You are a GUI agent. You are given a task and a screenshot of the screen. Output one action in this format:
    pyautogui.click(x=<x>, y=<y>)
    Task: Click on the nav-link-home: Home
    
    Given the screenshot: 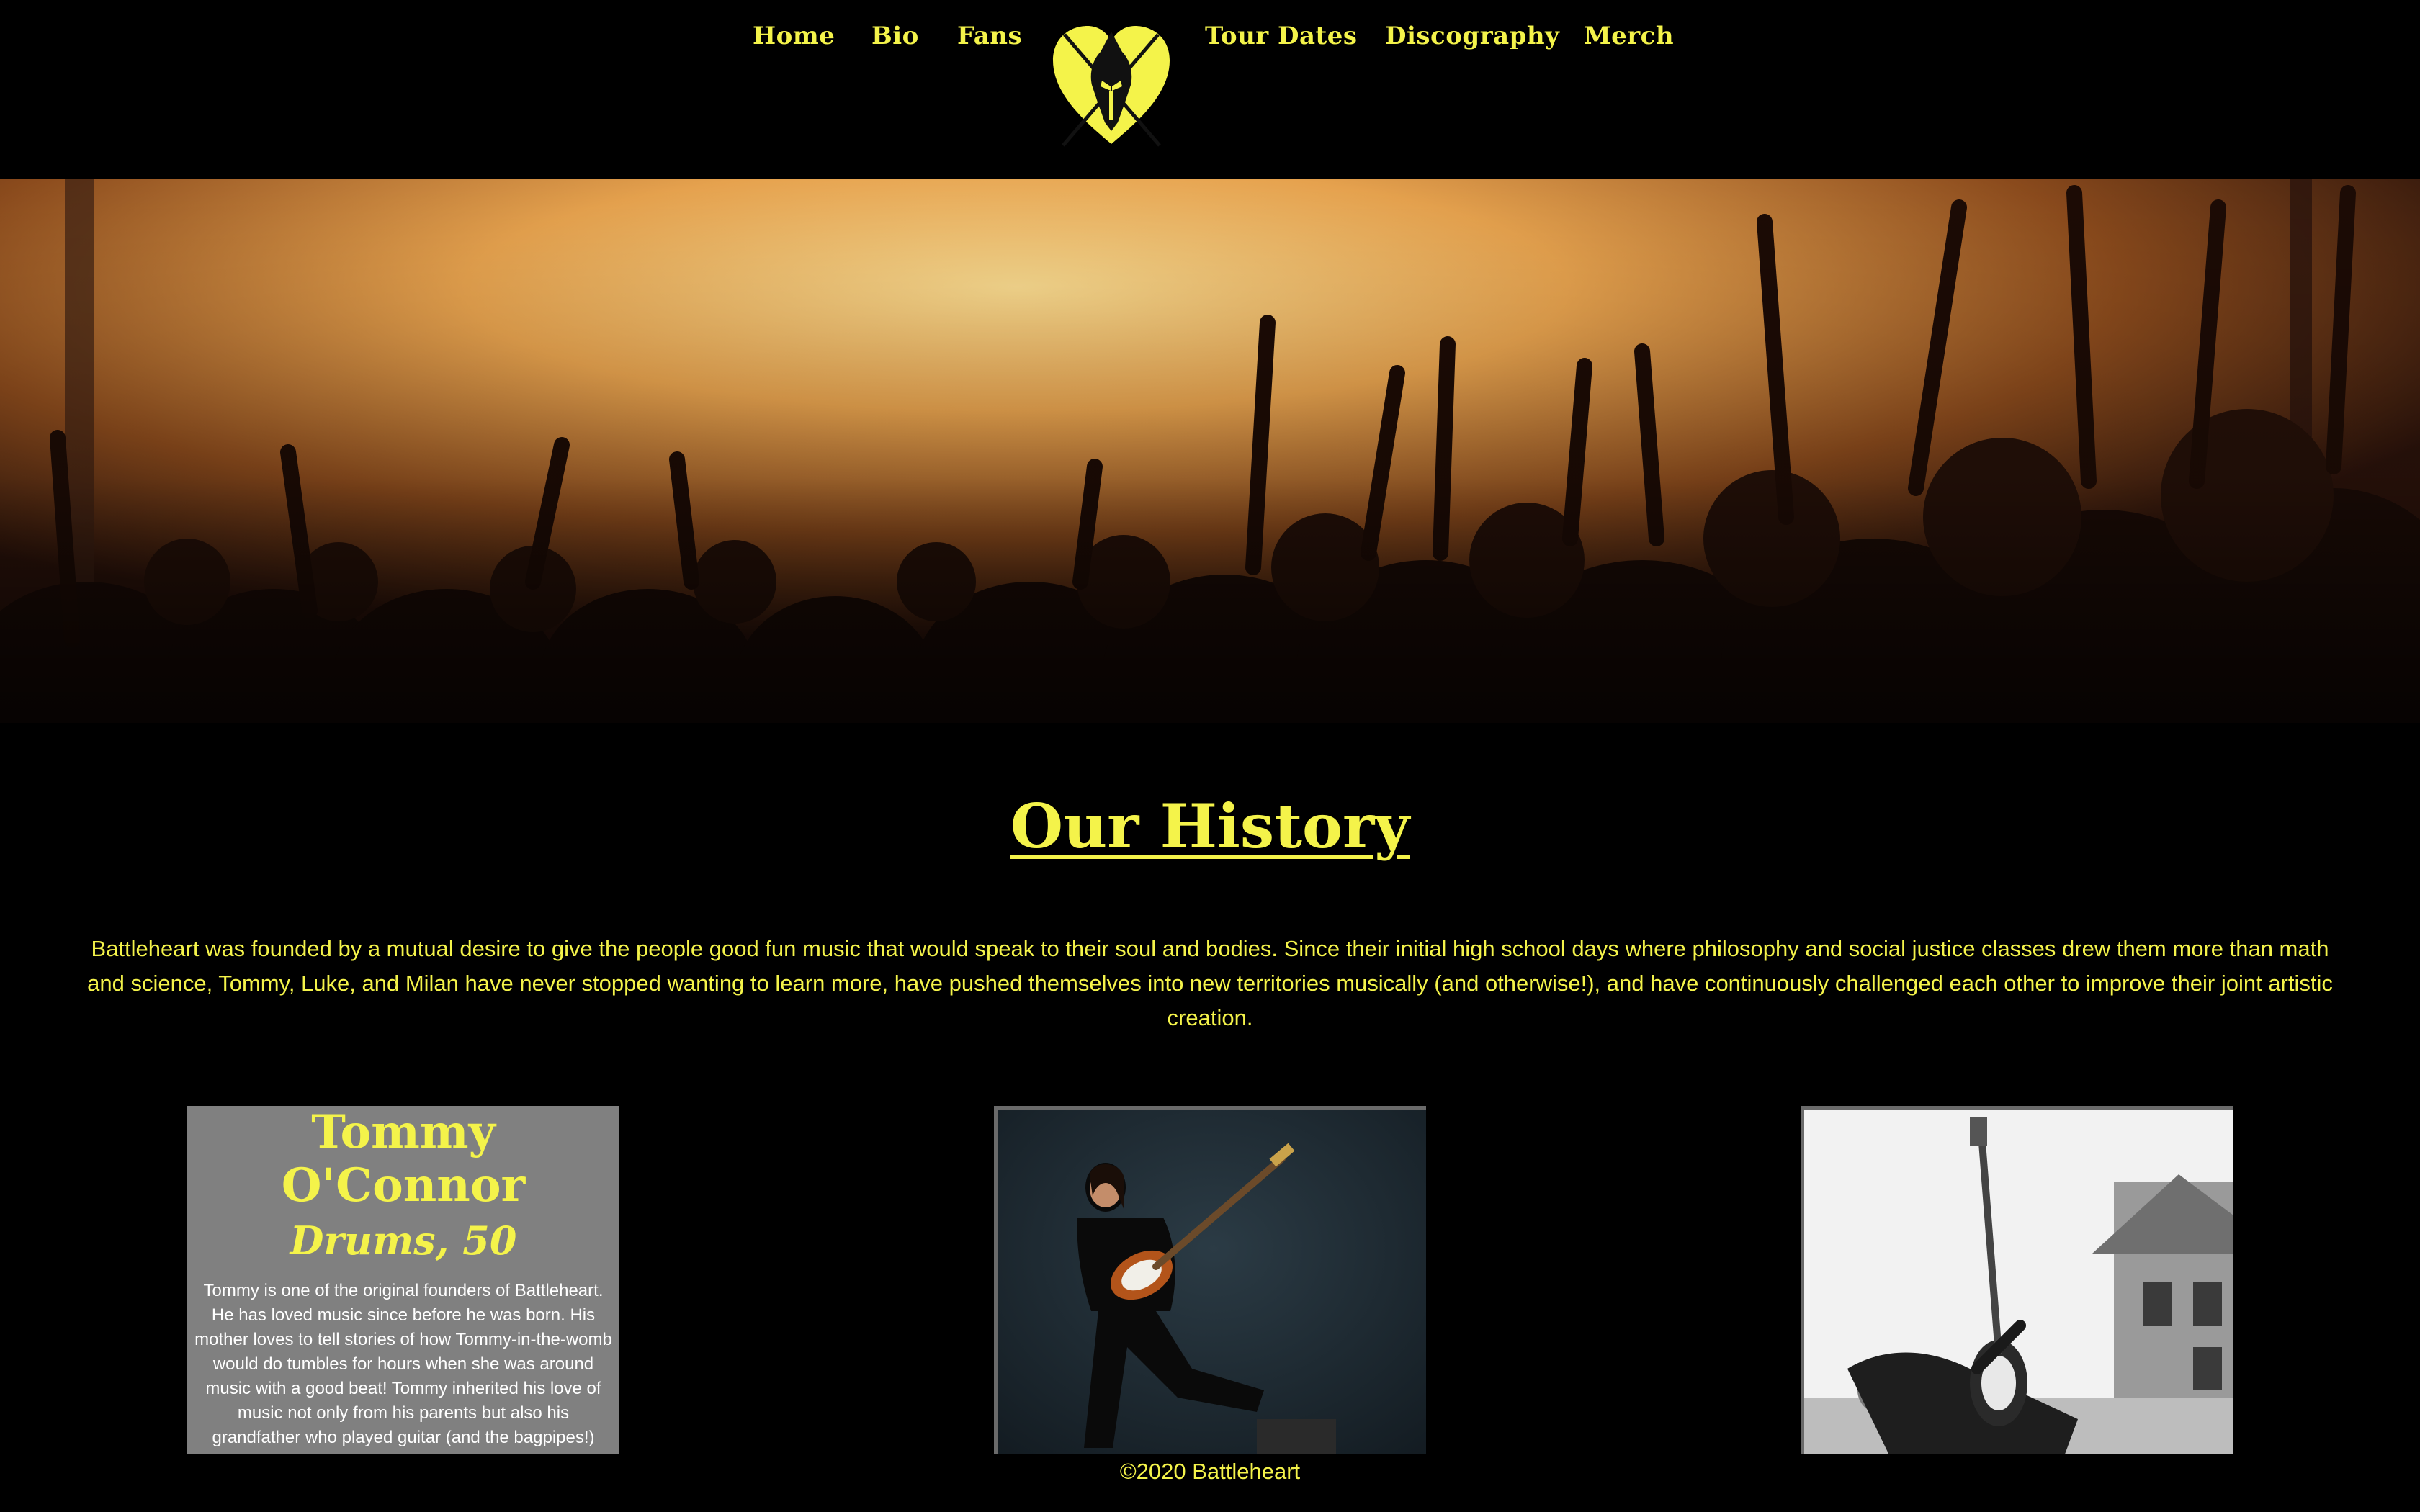 What is the action you would take?
    pyautogui.click(x=794, y=36)
    